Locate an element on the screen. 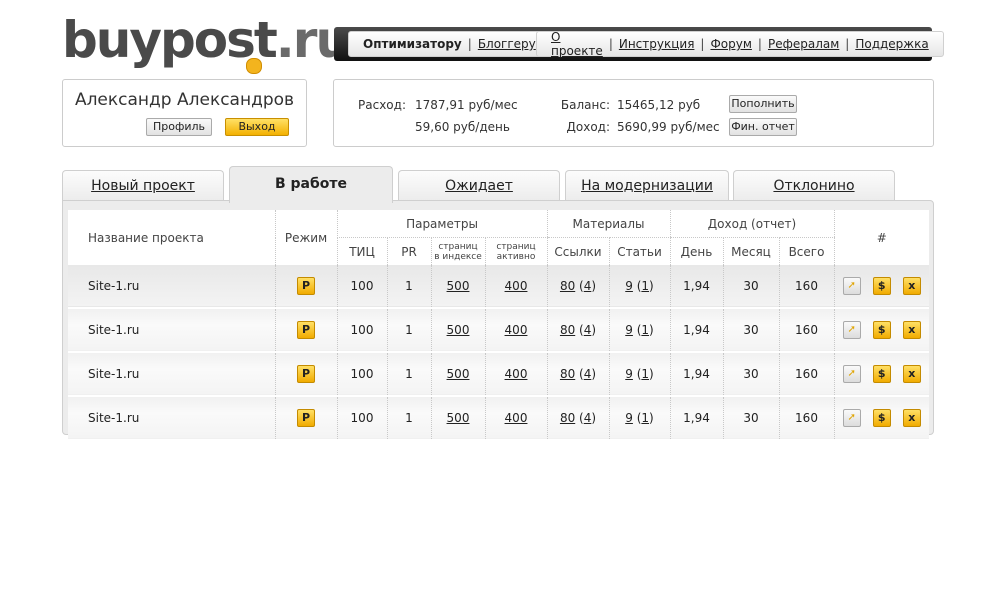  tab-label: Ожидает is located at coordinates (479, 186).